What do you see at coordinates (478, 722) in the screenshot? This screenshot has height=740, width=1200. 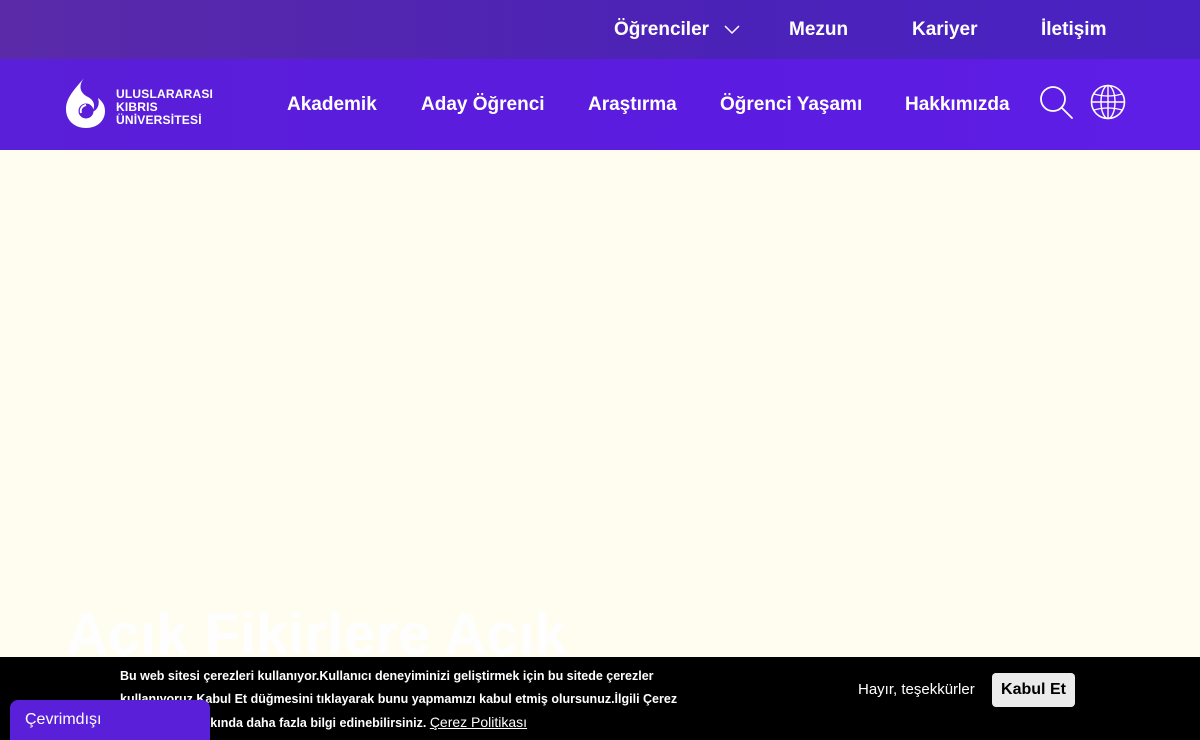 I see `cookie-policy-link: Çerez Politikası` at bounding box center [478, 722].